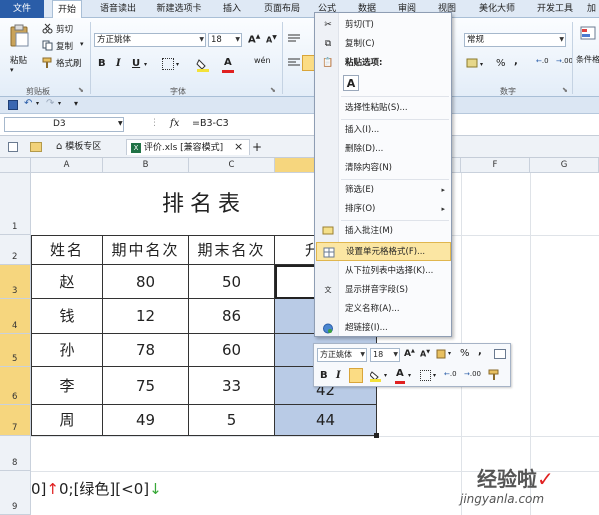  Describe the element at coordinates (15, 250) in the screenshot. I see `row-header: 2` at that location.